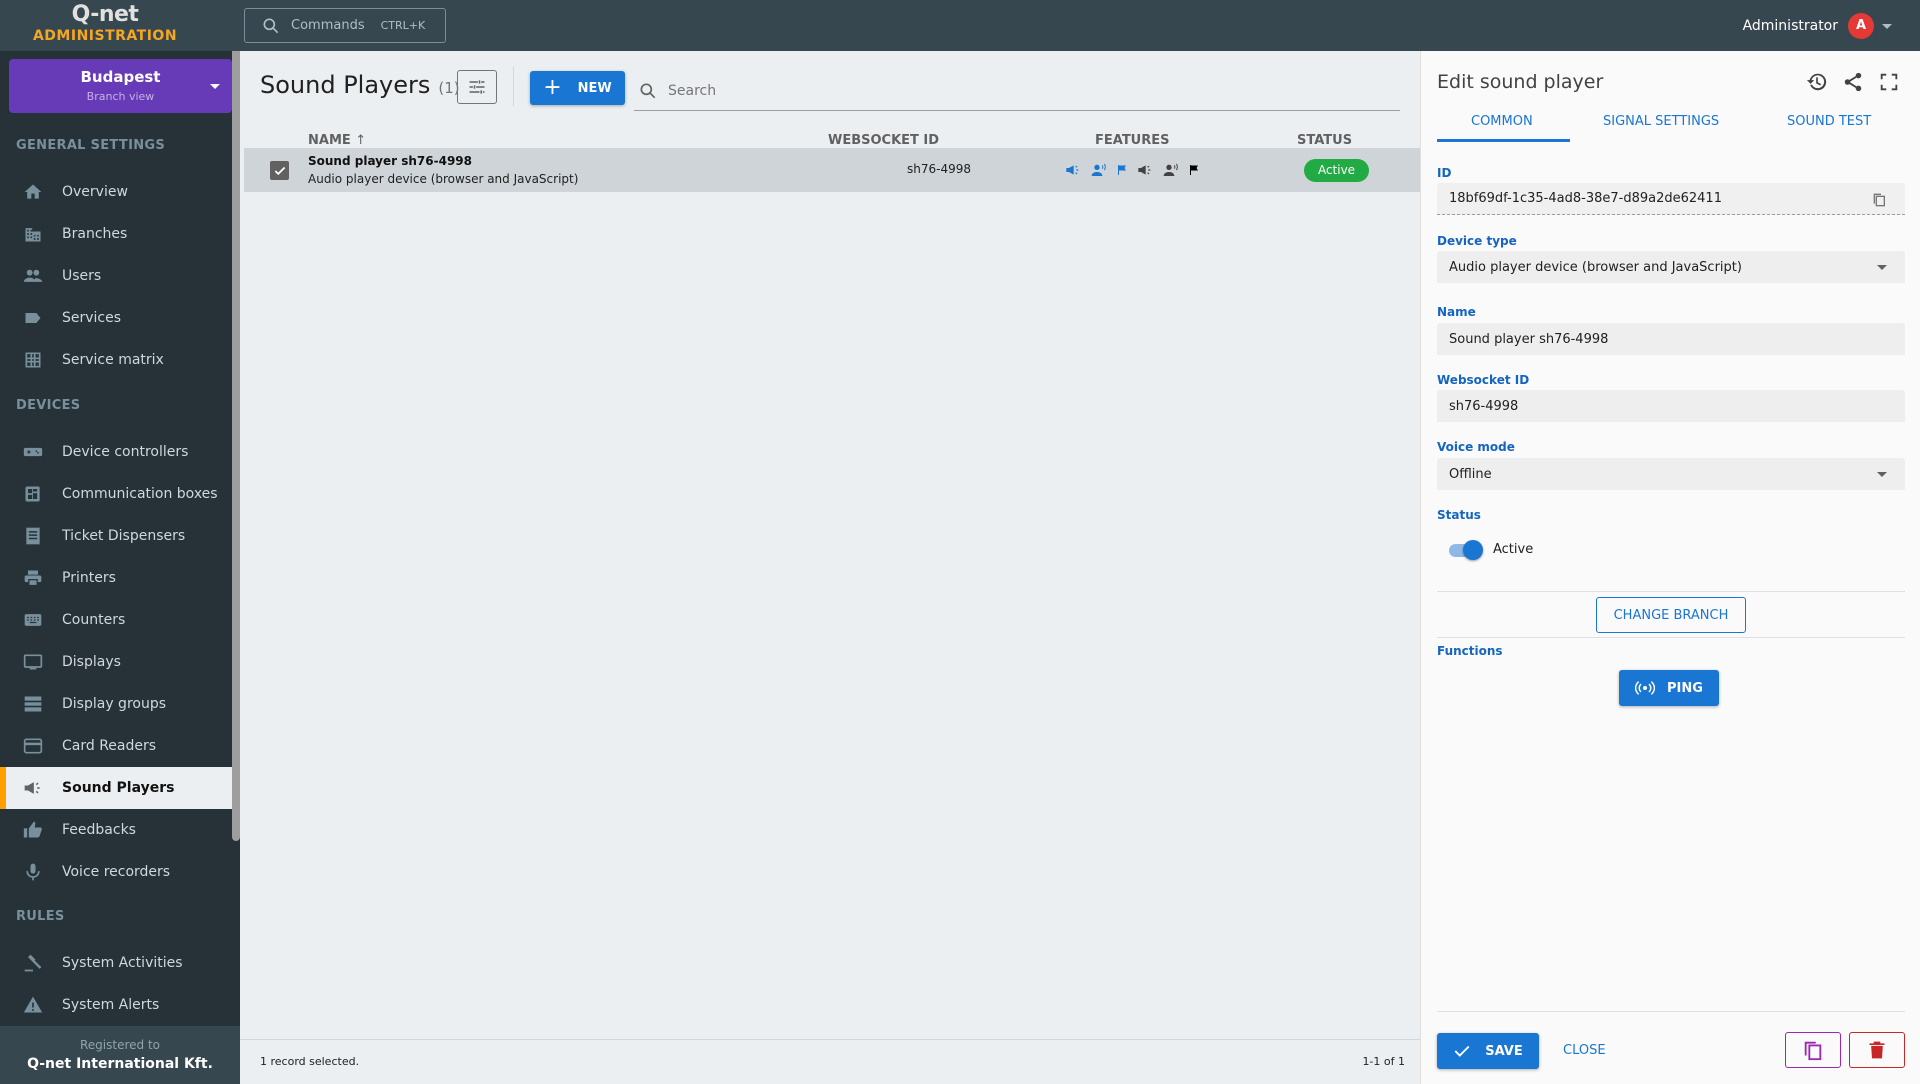  I want to click on sidebar-item-communication-boxes: Communication boxes, so click(116, 494).